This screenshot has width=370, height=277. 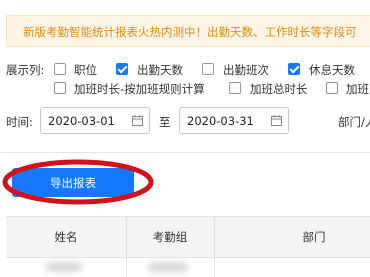 I want to click on option-label-overtime-more: 加班, so click(x=357, y=89).